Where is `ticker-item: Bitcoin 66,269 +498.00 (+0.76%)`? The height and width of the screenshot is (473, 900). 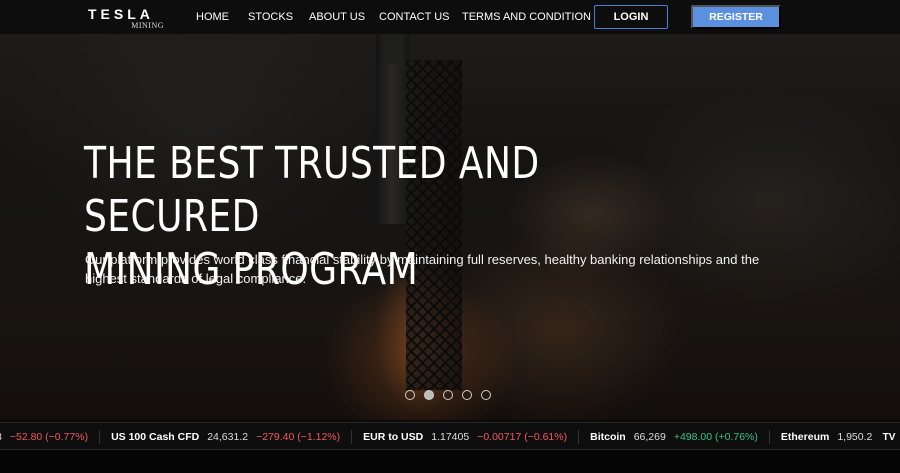
ticker-item: Bitcoin 66,269 +498.00 (+0.76%) is located at coordinates (674, 437).